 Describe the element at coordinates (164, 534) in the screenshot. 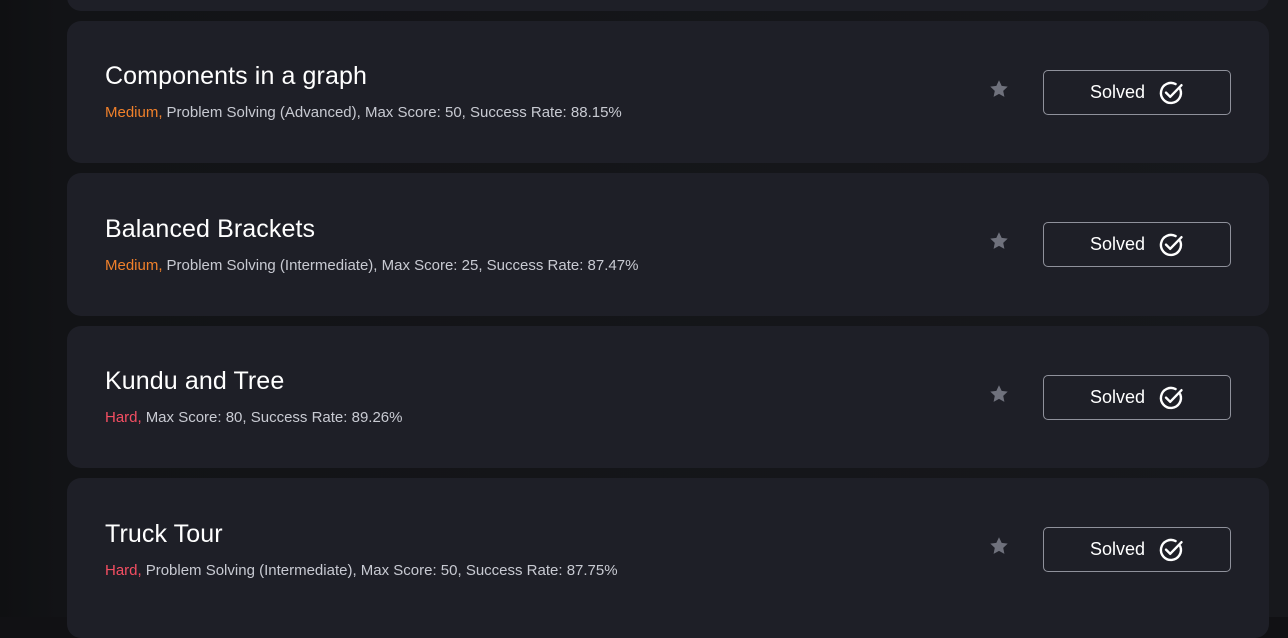

I see `challenge-title: Truck Tour` at that location.